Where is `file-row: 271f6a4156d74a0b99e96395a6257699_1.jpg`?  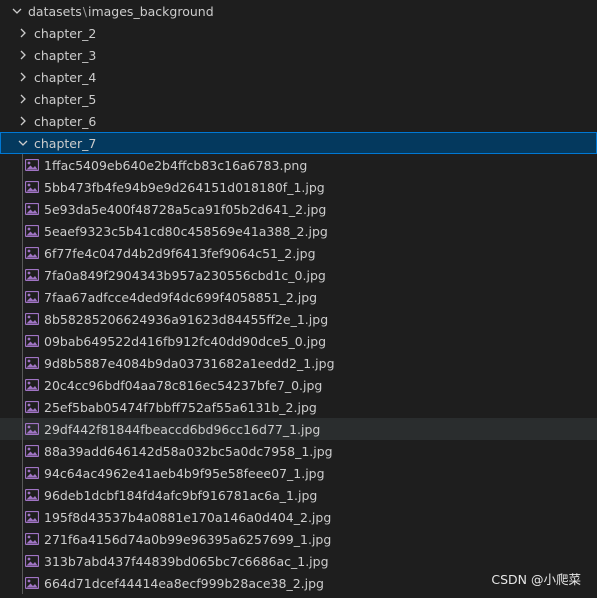
file-row: 271f6a4156d74a0b99e96395a6257699_1.jpg is located at coordinates (298, 539).